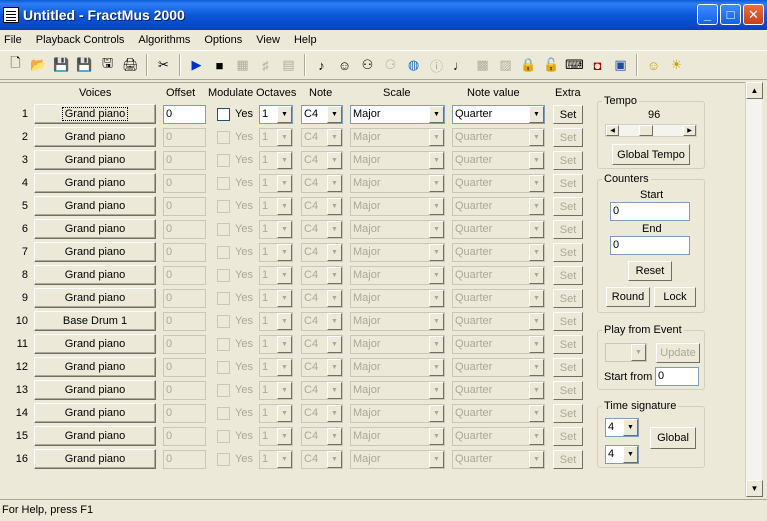  Describe the element at coordinates (676, 65) in the screenshot. I see `lightbulb-icon: ☀` at that location.